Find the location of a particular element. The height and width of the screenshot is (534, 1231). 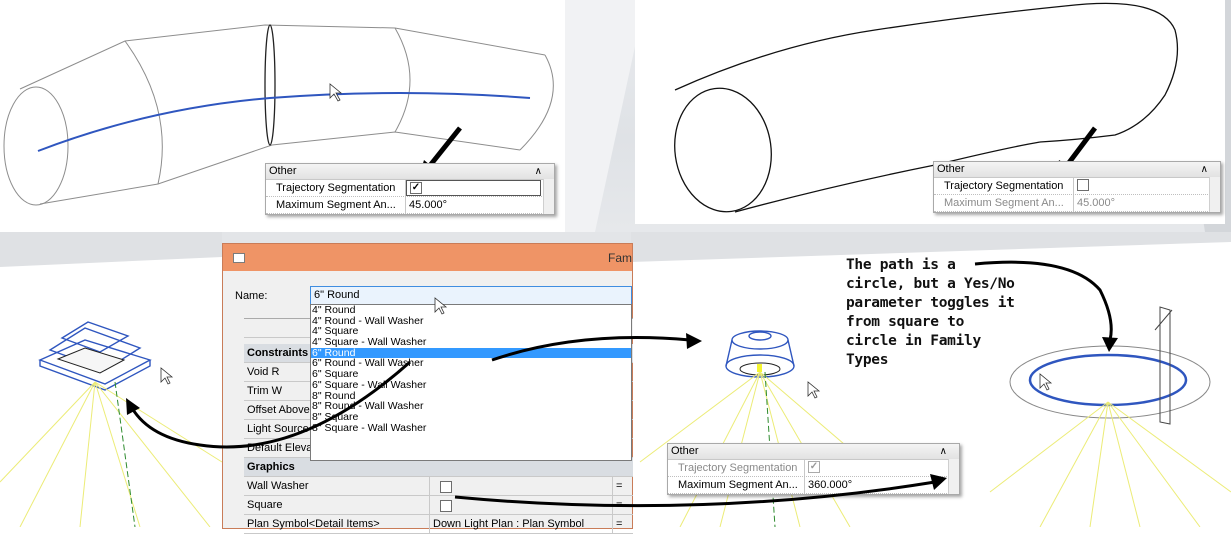

name-label: Name: is located at coordinates (251, 296).